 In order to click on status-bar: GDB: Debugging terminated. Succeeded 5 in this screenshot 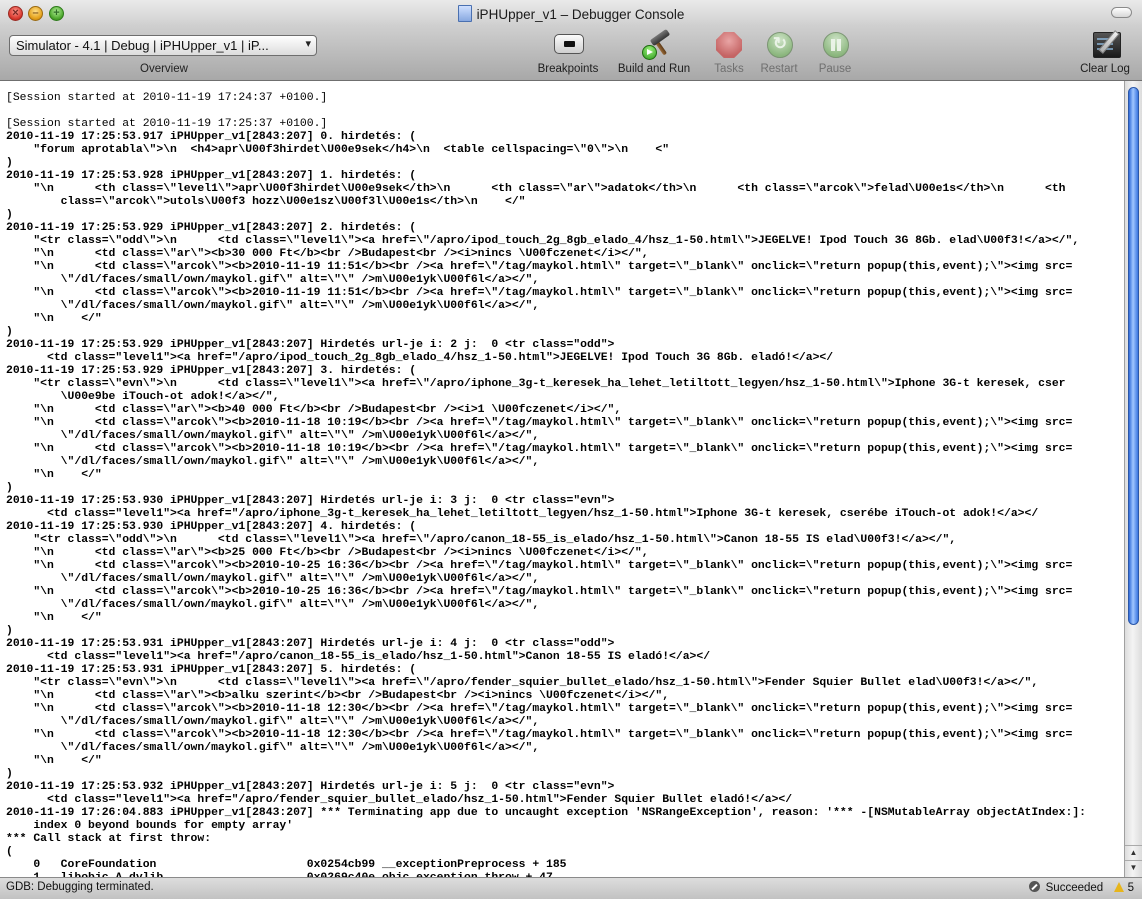, I will do `click(571, 888)`.